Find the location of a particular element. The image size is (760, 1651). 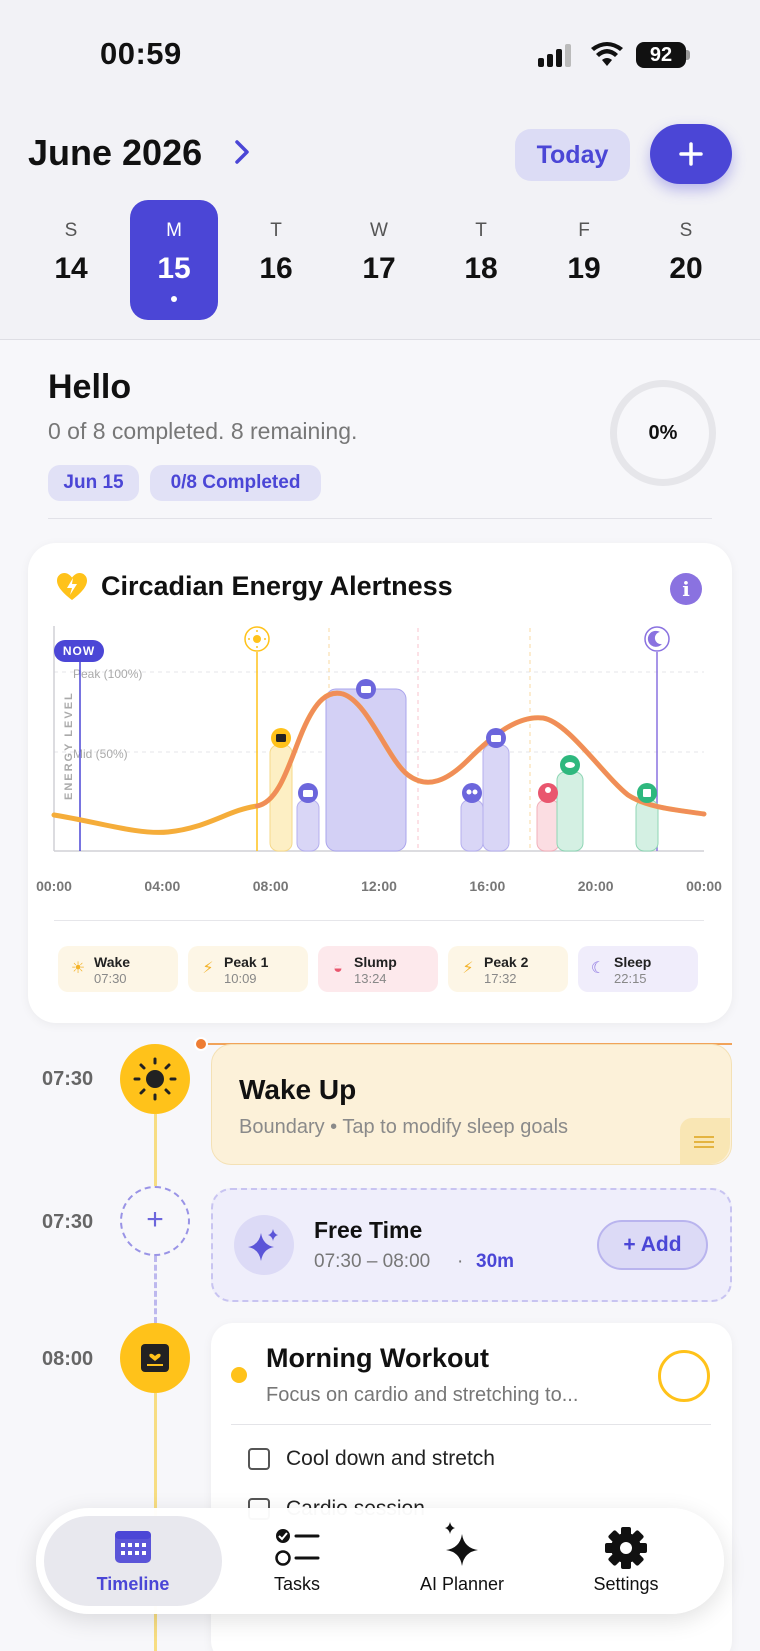

x-tick-label: 08:00 is located at coordinates (271, 886).